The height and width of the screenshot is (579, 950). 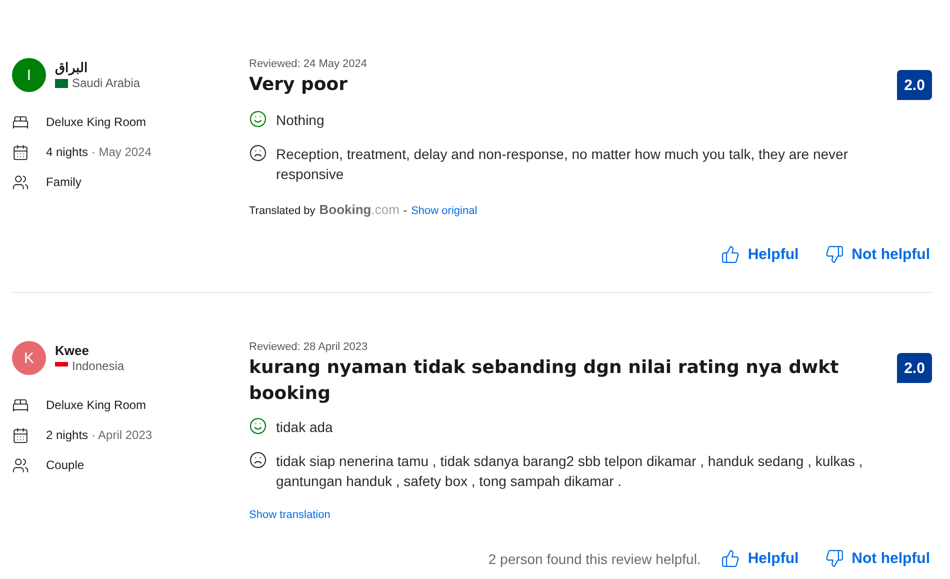 I want to click on review-date: Reviewed: 28 April 2023, so click(x=309, y=347).